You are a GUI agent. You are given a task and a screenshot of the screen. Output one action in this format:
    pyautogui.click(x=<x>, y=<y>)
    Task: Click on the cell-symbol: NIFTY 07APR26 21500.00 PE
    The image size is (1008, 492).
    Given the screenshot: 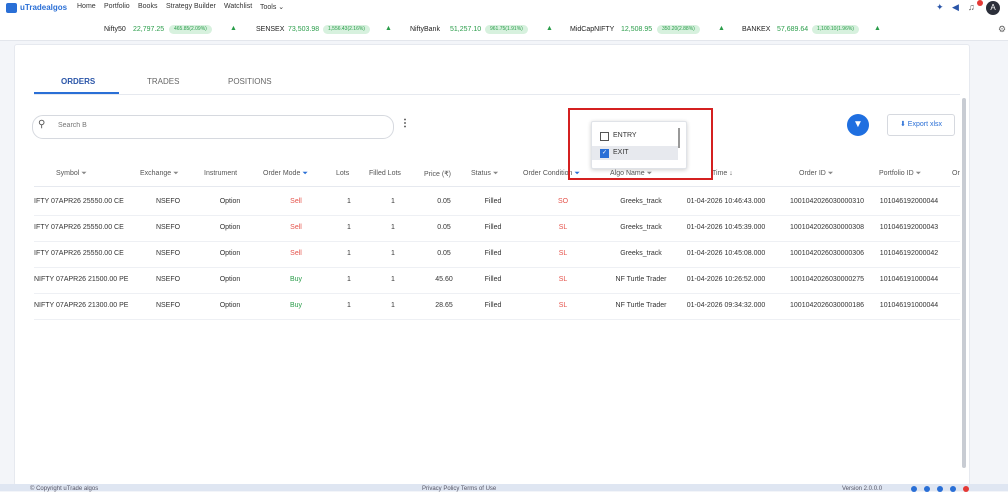 What is the action you would take?
    pyautogui.click(x=81, y=279)
    